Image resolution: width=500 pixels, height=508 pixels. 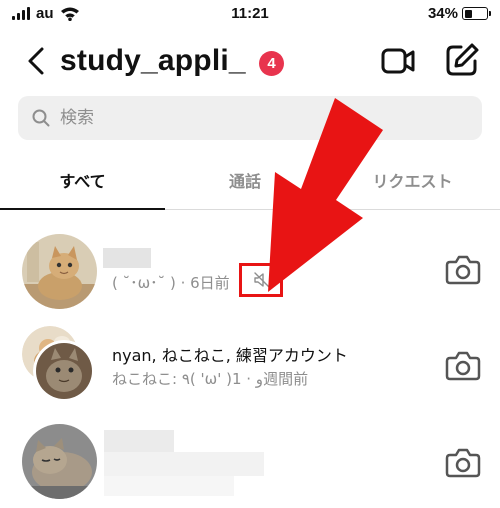 What do you see at coordinates (462, 60) in the screenshot?
I see `compose-icon` at bounding box center [462, 60].